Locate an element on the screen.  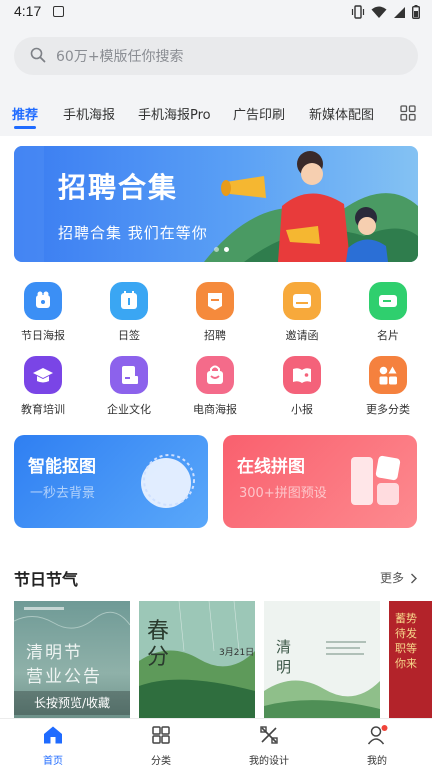
tab-ad-print: 广告印刷 is located at coordinates (259, 113).